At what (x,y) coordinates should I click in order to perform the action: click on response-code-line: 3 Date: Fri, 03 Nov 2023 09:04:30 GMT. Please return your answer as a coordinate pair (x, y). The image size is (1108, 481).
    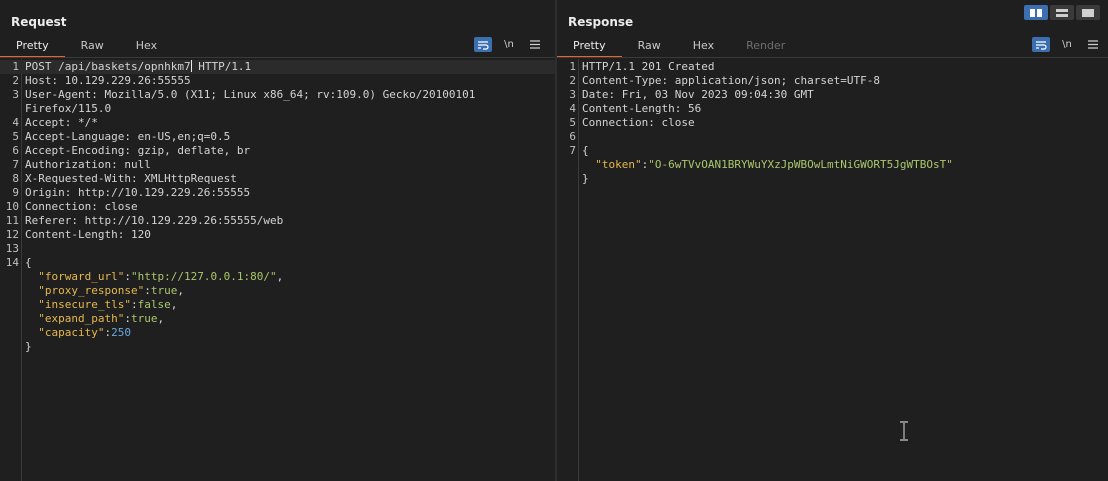
    Looking at the image, I should click on (832, 95).